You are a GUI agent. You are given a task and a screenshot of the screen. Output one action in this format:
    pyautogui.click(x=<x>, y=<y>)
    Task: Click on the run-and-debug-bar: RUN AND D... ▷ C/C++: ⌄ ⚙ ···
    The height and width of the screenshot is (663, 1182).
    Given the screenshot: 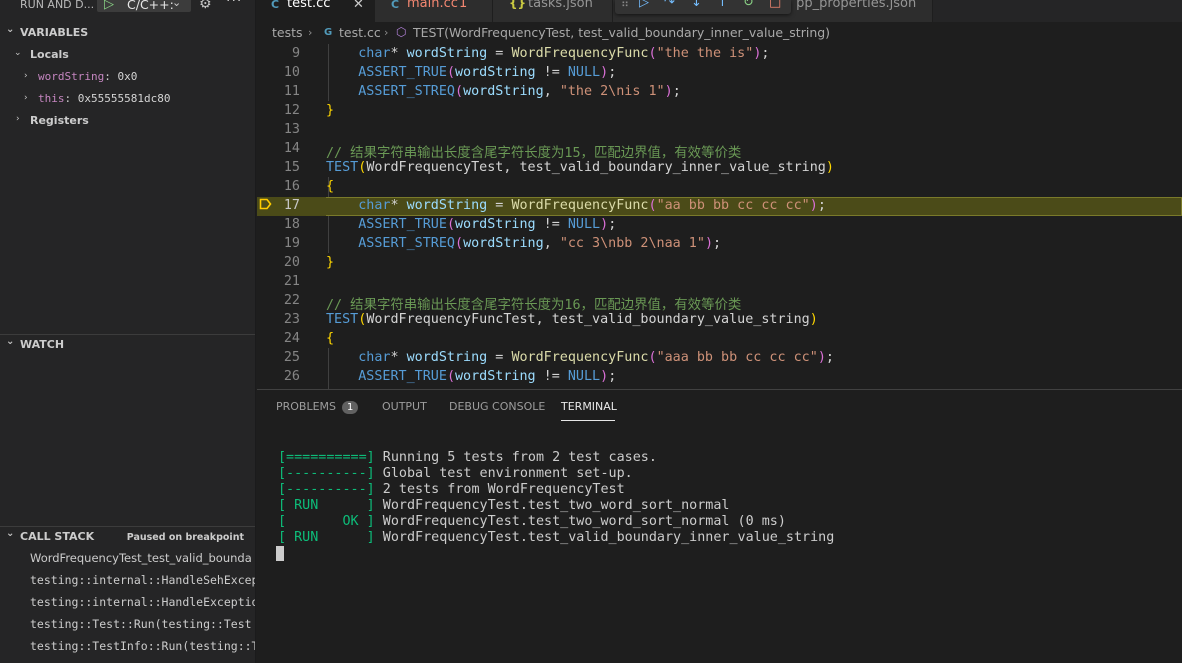 What is the action you would take?
    pyautogui.click(x=127, y=7)
    